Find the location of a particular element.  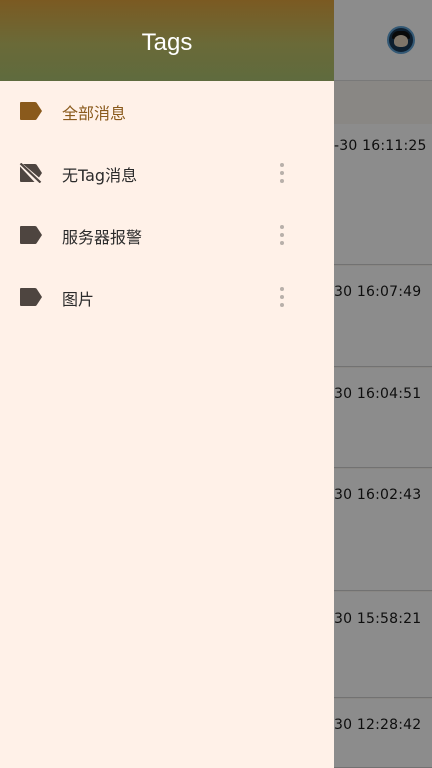

tag-label: 无Tag消息 is located at coordinates (100, 175).